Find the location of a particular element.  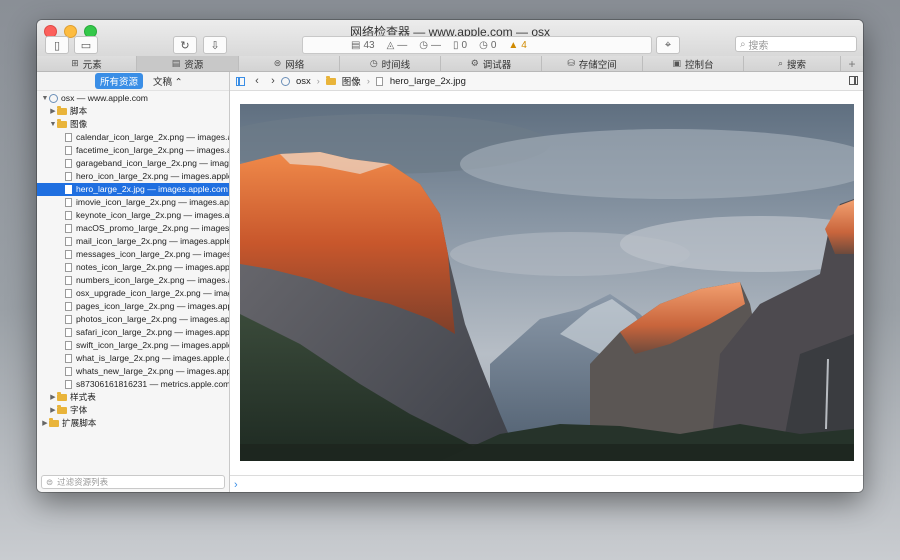

scope-documents: 文稿 ⌃ is located at coordinates (168, 81).